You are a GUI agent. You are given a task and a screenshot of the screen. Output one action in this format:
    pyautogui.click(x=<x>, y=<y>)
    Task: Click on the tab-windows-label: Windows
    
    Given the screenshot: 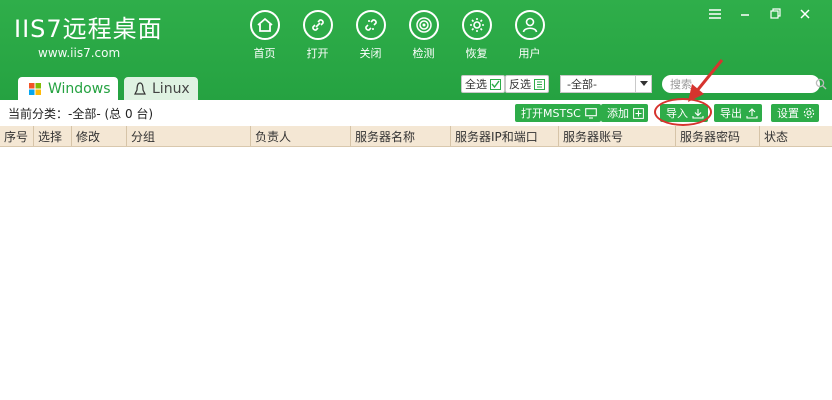 What is the action you would take?
    pyautogui.click(x=79, y=88)
    